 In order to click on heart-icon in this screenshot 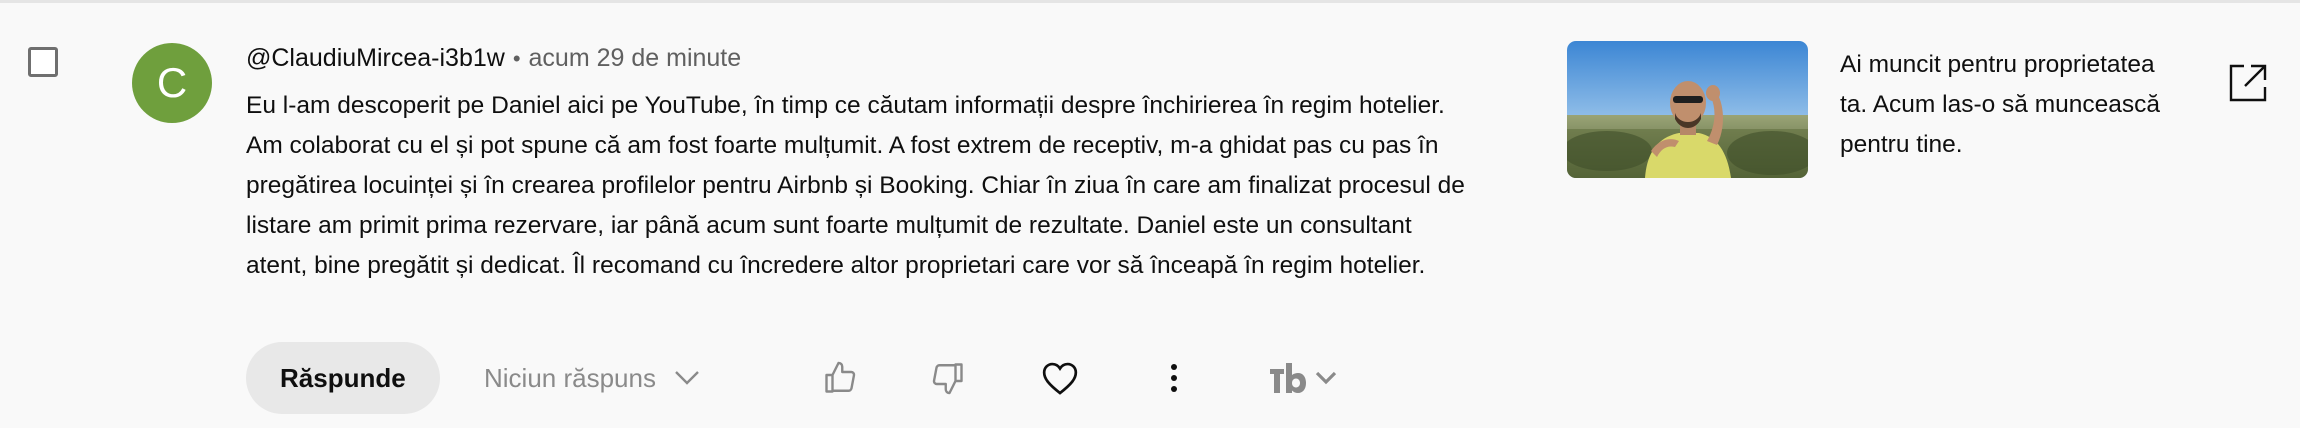, I will do `click(1060, 378)`.